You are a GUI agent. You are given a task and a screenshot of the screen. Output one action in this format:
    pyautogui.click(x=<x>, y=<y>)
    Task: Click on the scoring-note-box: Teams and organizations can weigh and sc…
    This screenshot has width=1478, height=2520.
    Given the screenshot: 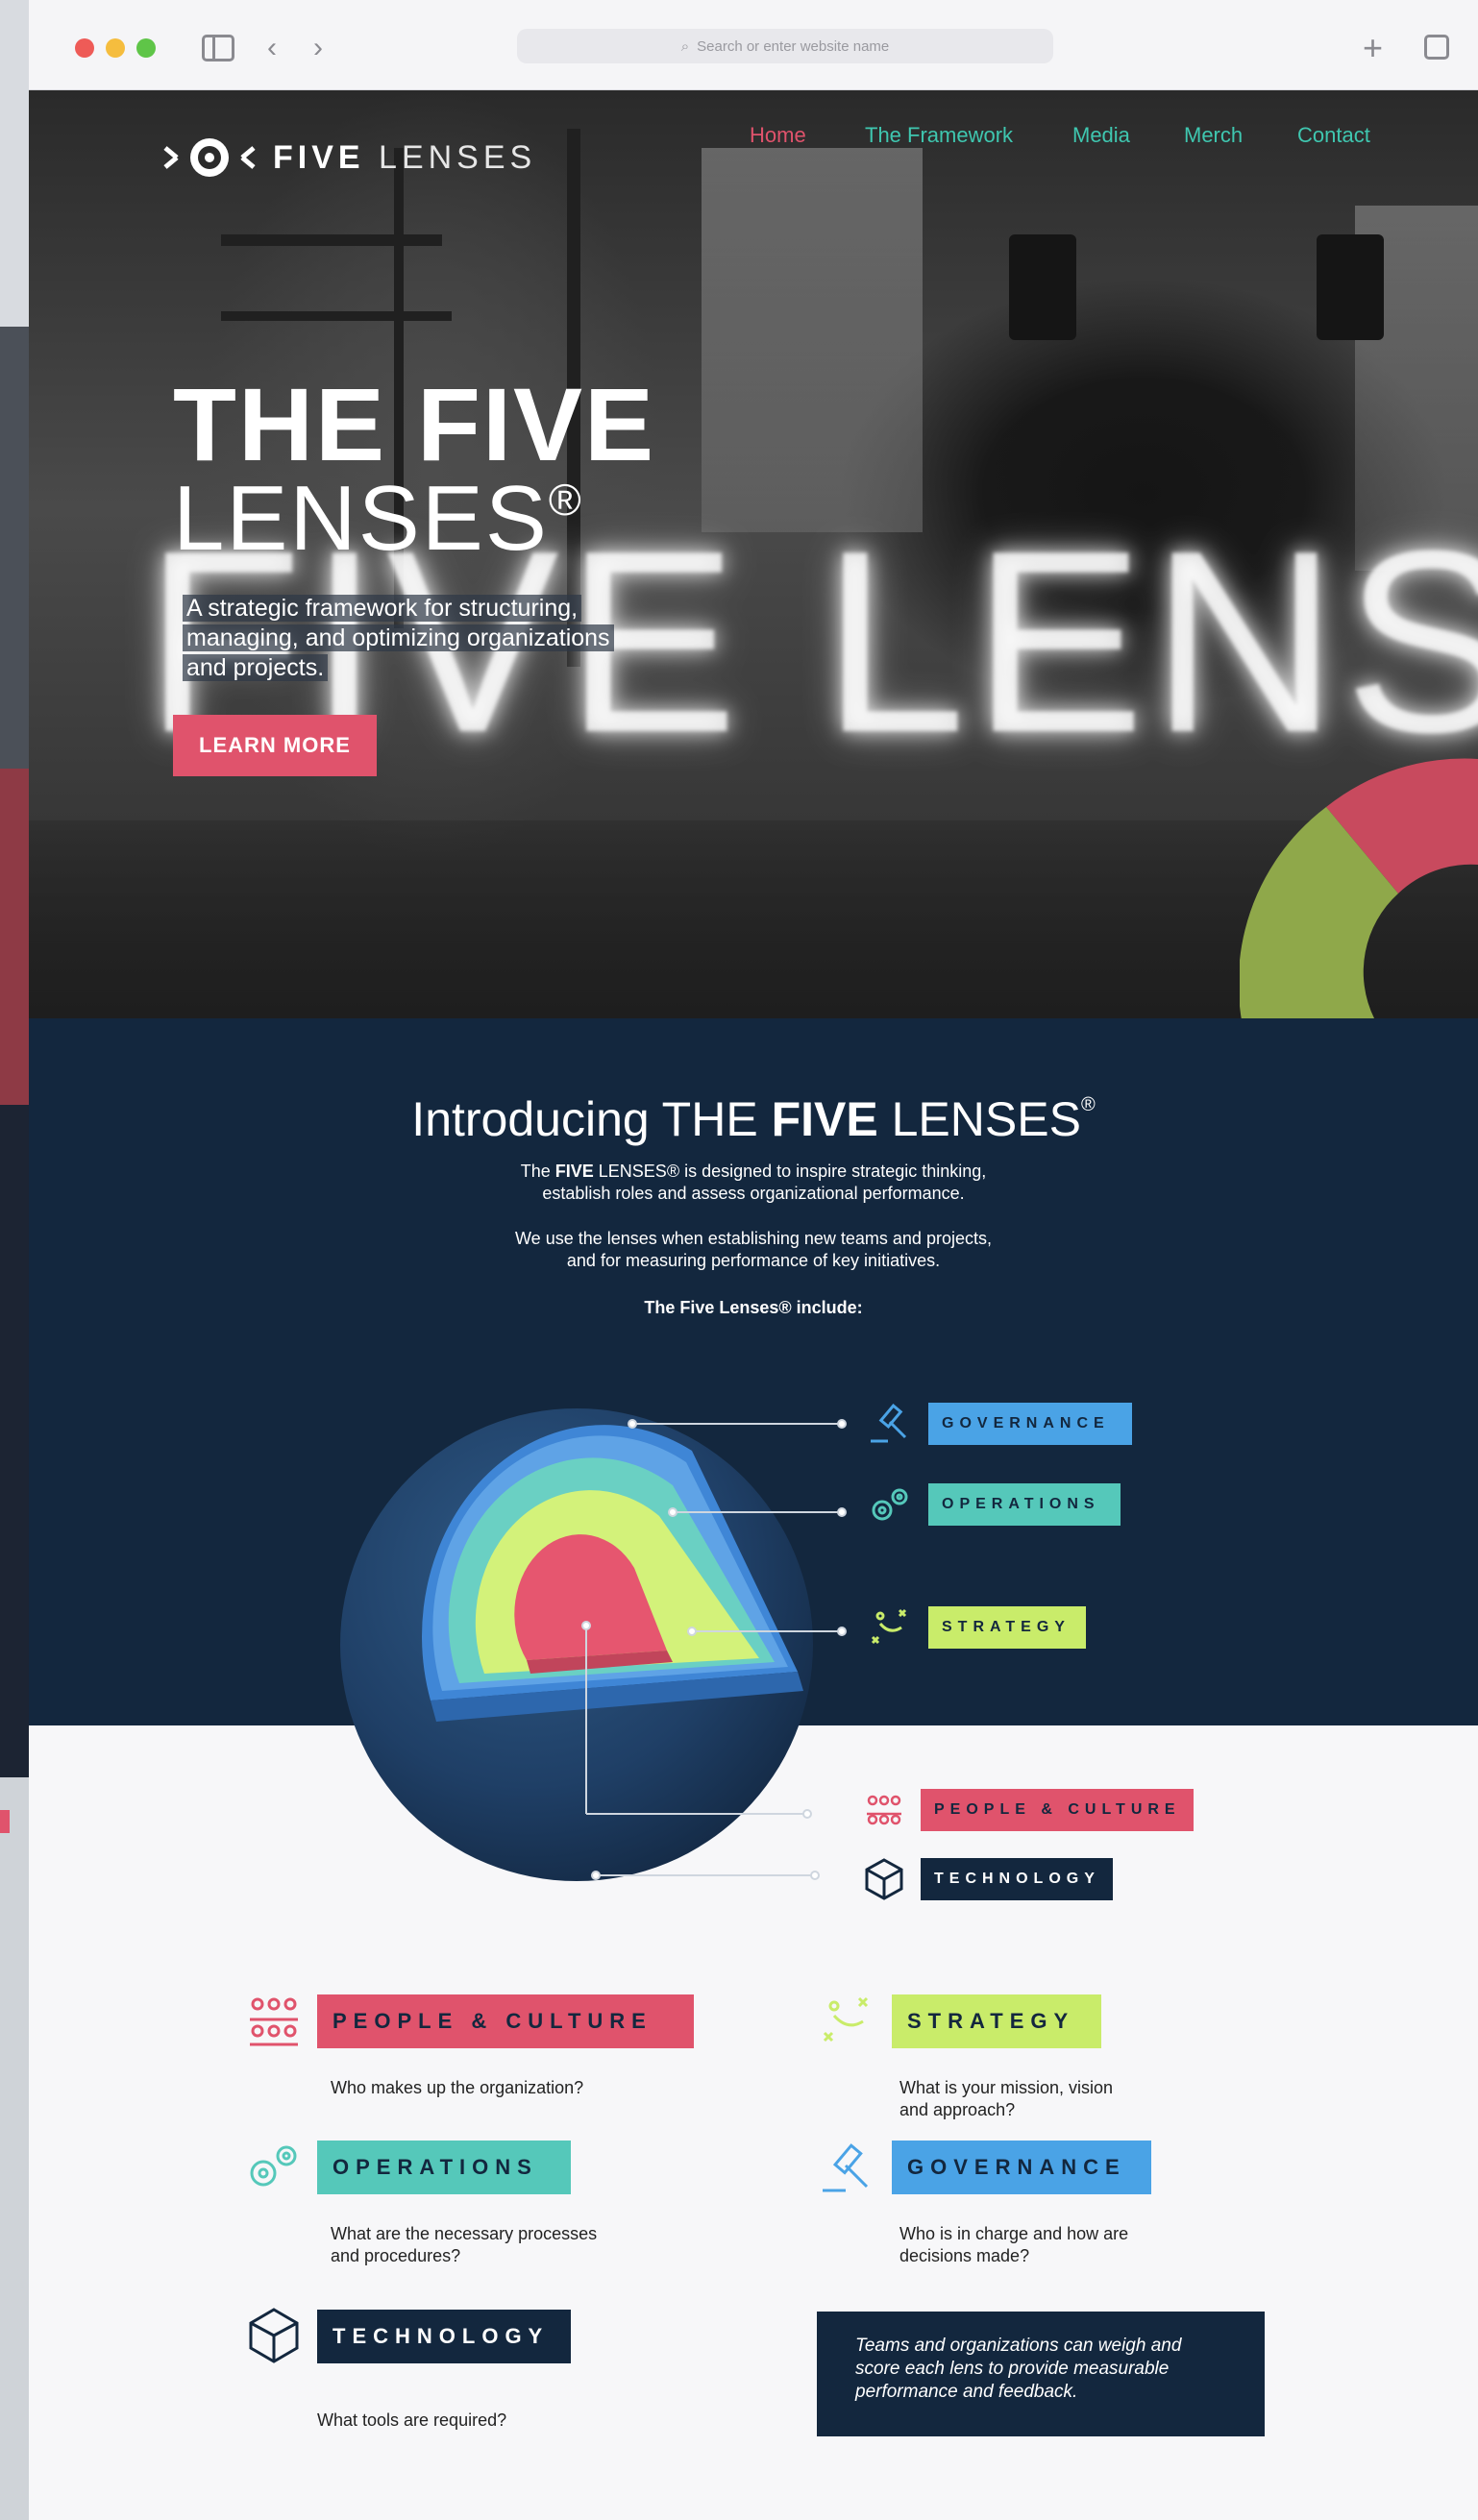 What is the action you would take?
    pyautogui.click(x=1041, y=2374)
    